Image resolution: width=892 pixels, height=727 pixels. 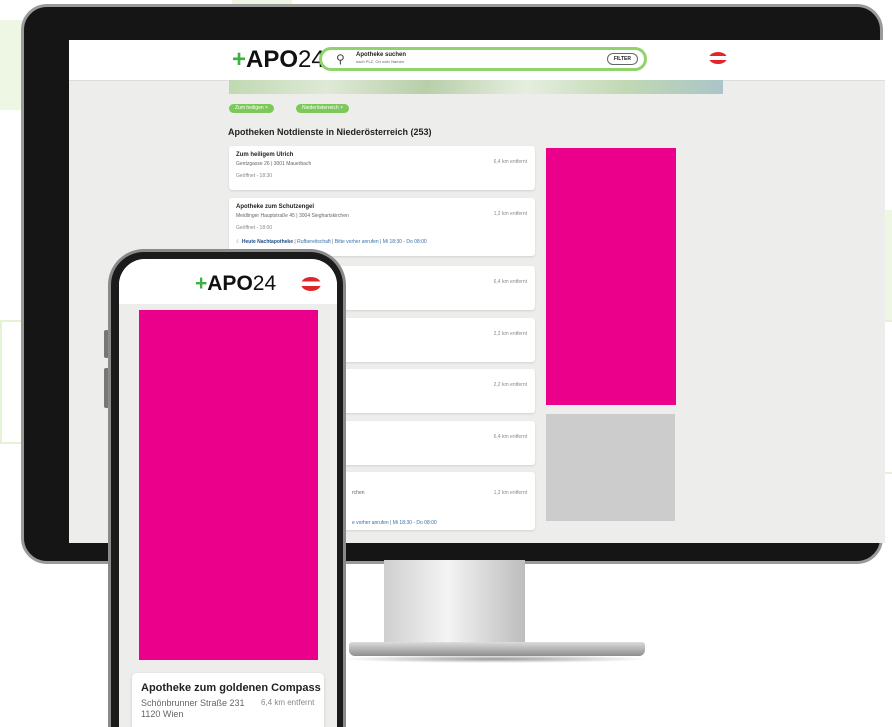 I want to click on search-title: Apotheke suchen, so click(x=381, y=55).